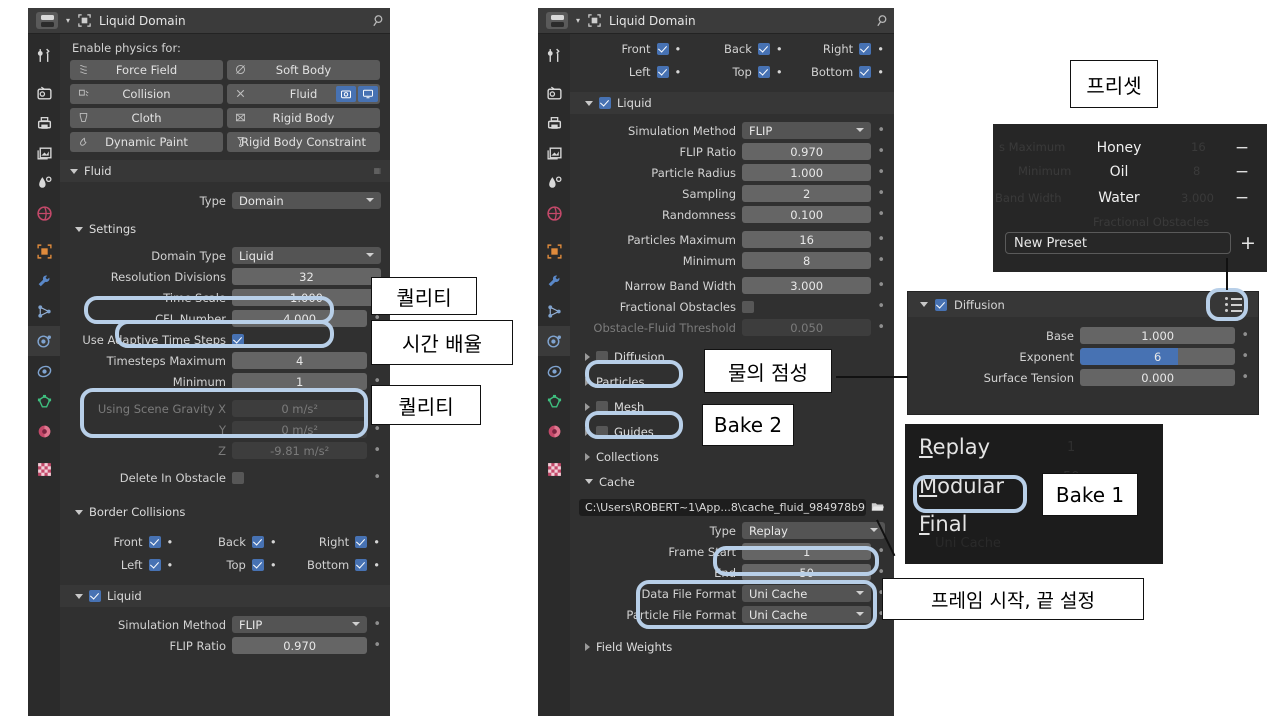  Describe the element at coordinates (877, 508) in the screenshot. I see `folder-icon` at that location.